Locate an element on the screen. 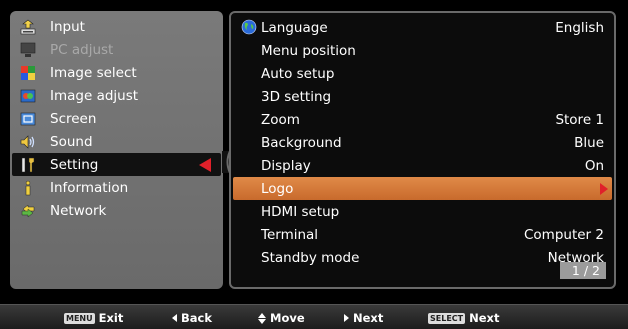 The height and width of the screenshot is (329, 628). setting-item-background: Background Blue is located at coordinates (422, 142).